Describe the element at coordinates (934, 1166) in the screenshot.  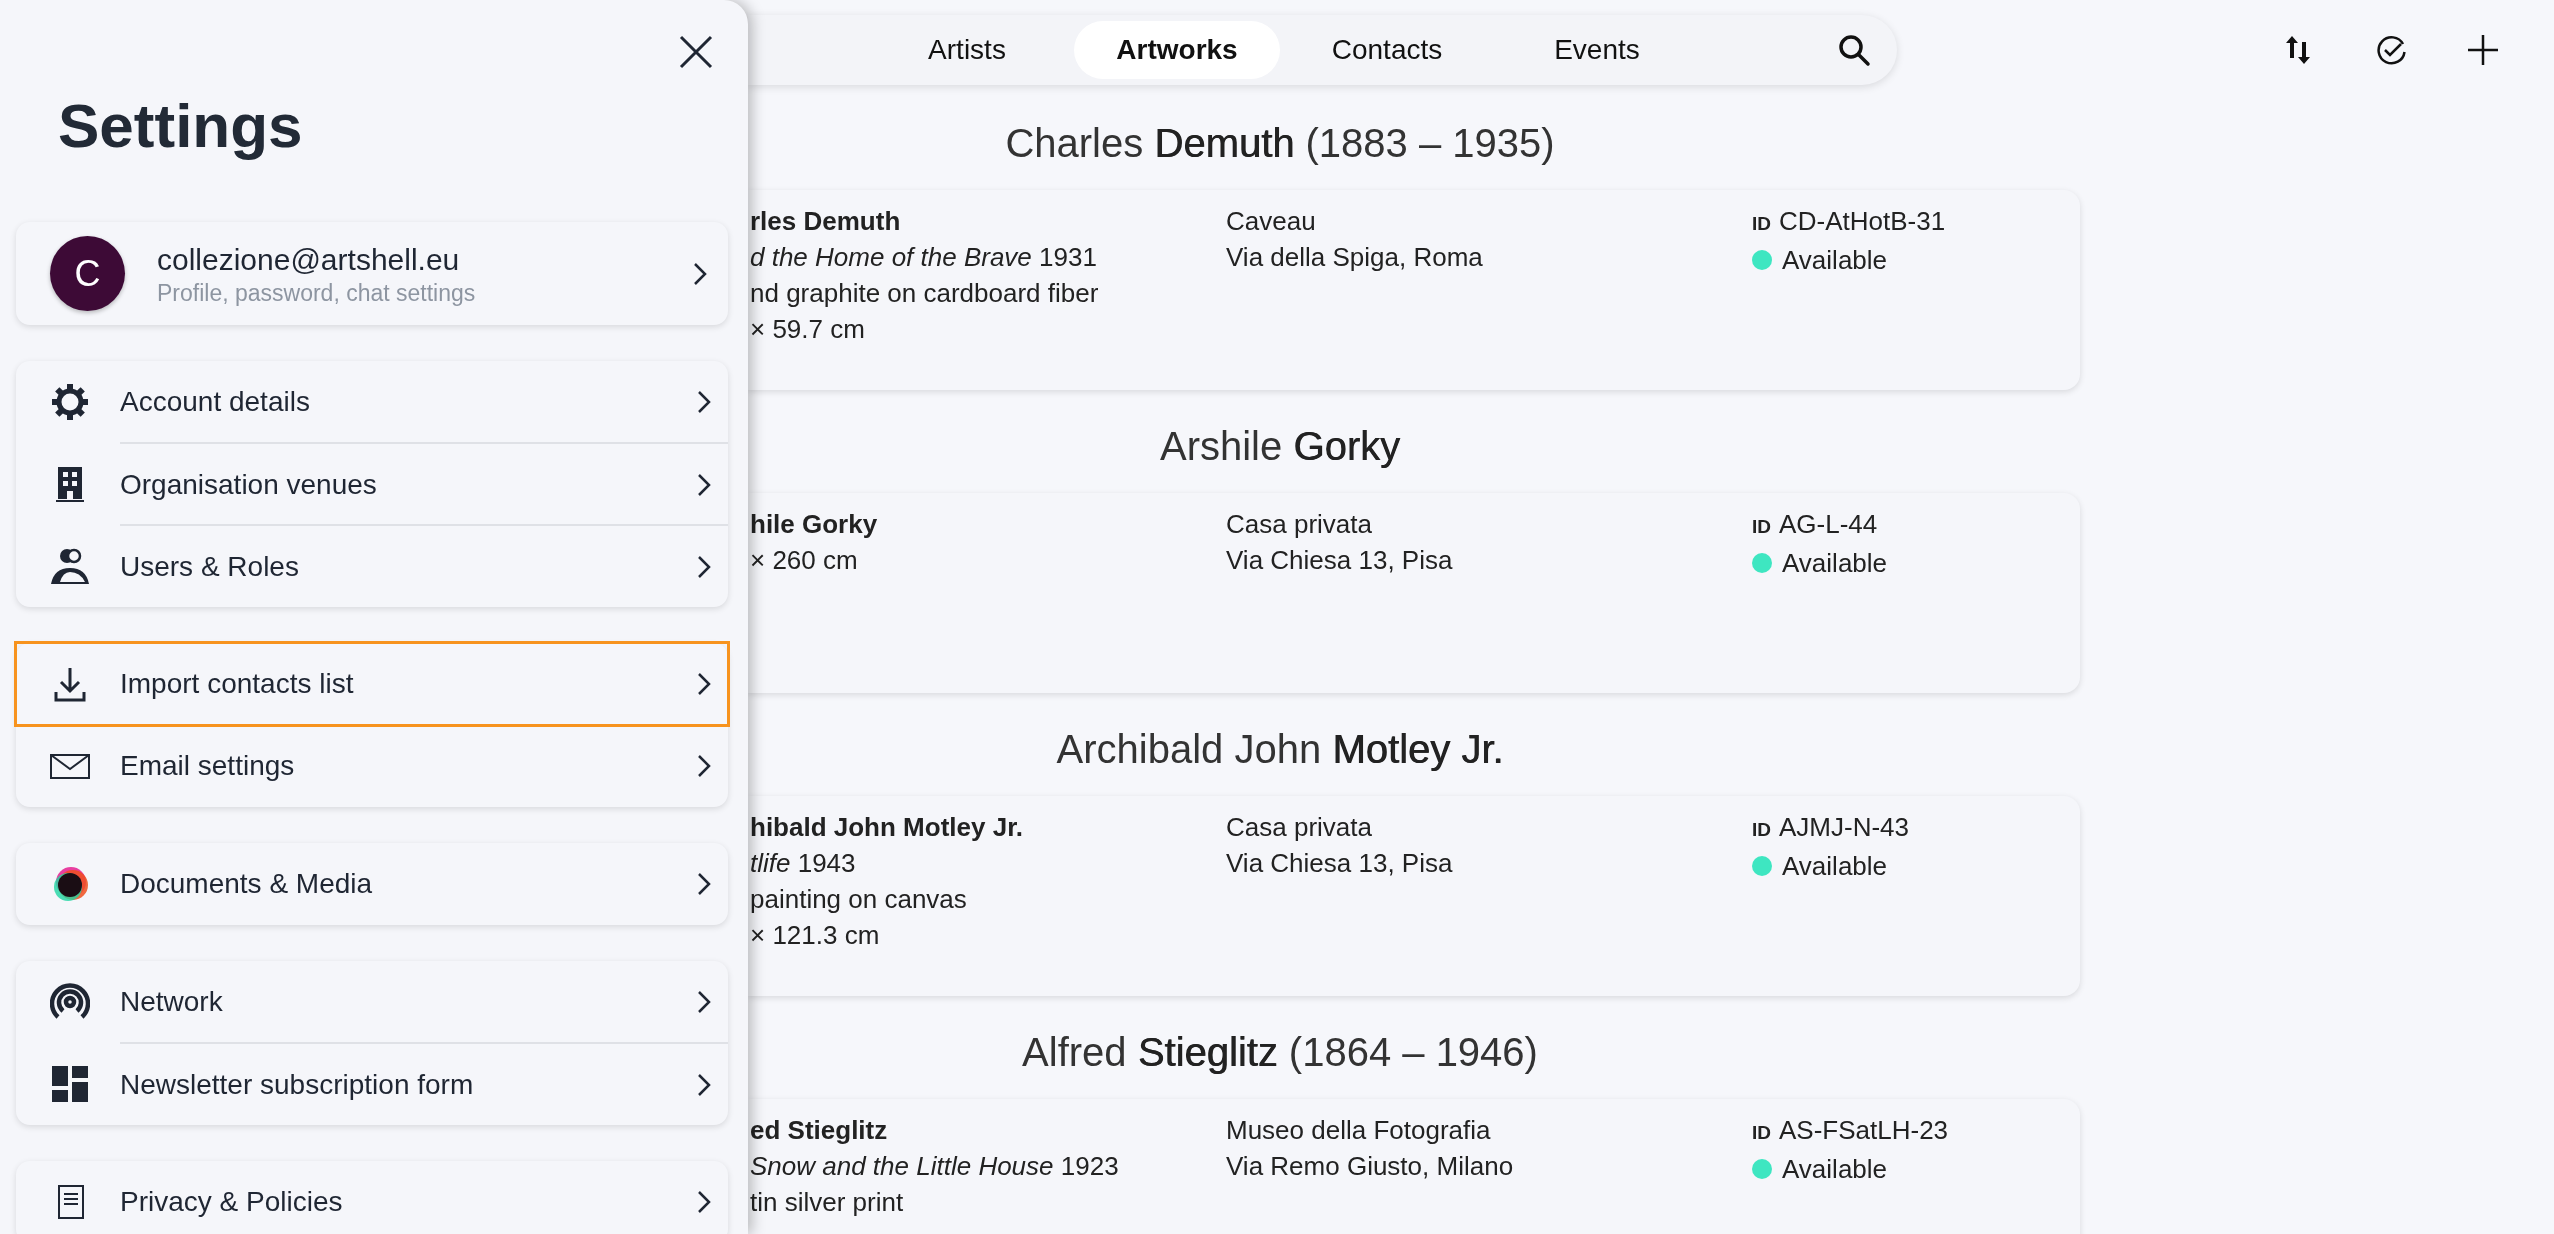
I see `artwork-detail: Snow and the Little House 1923` at that location.